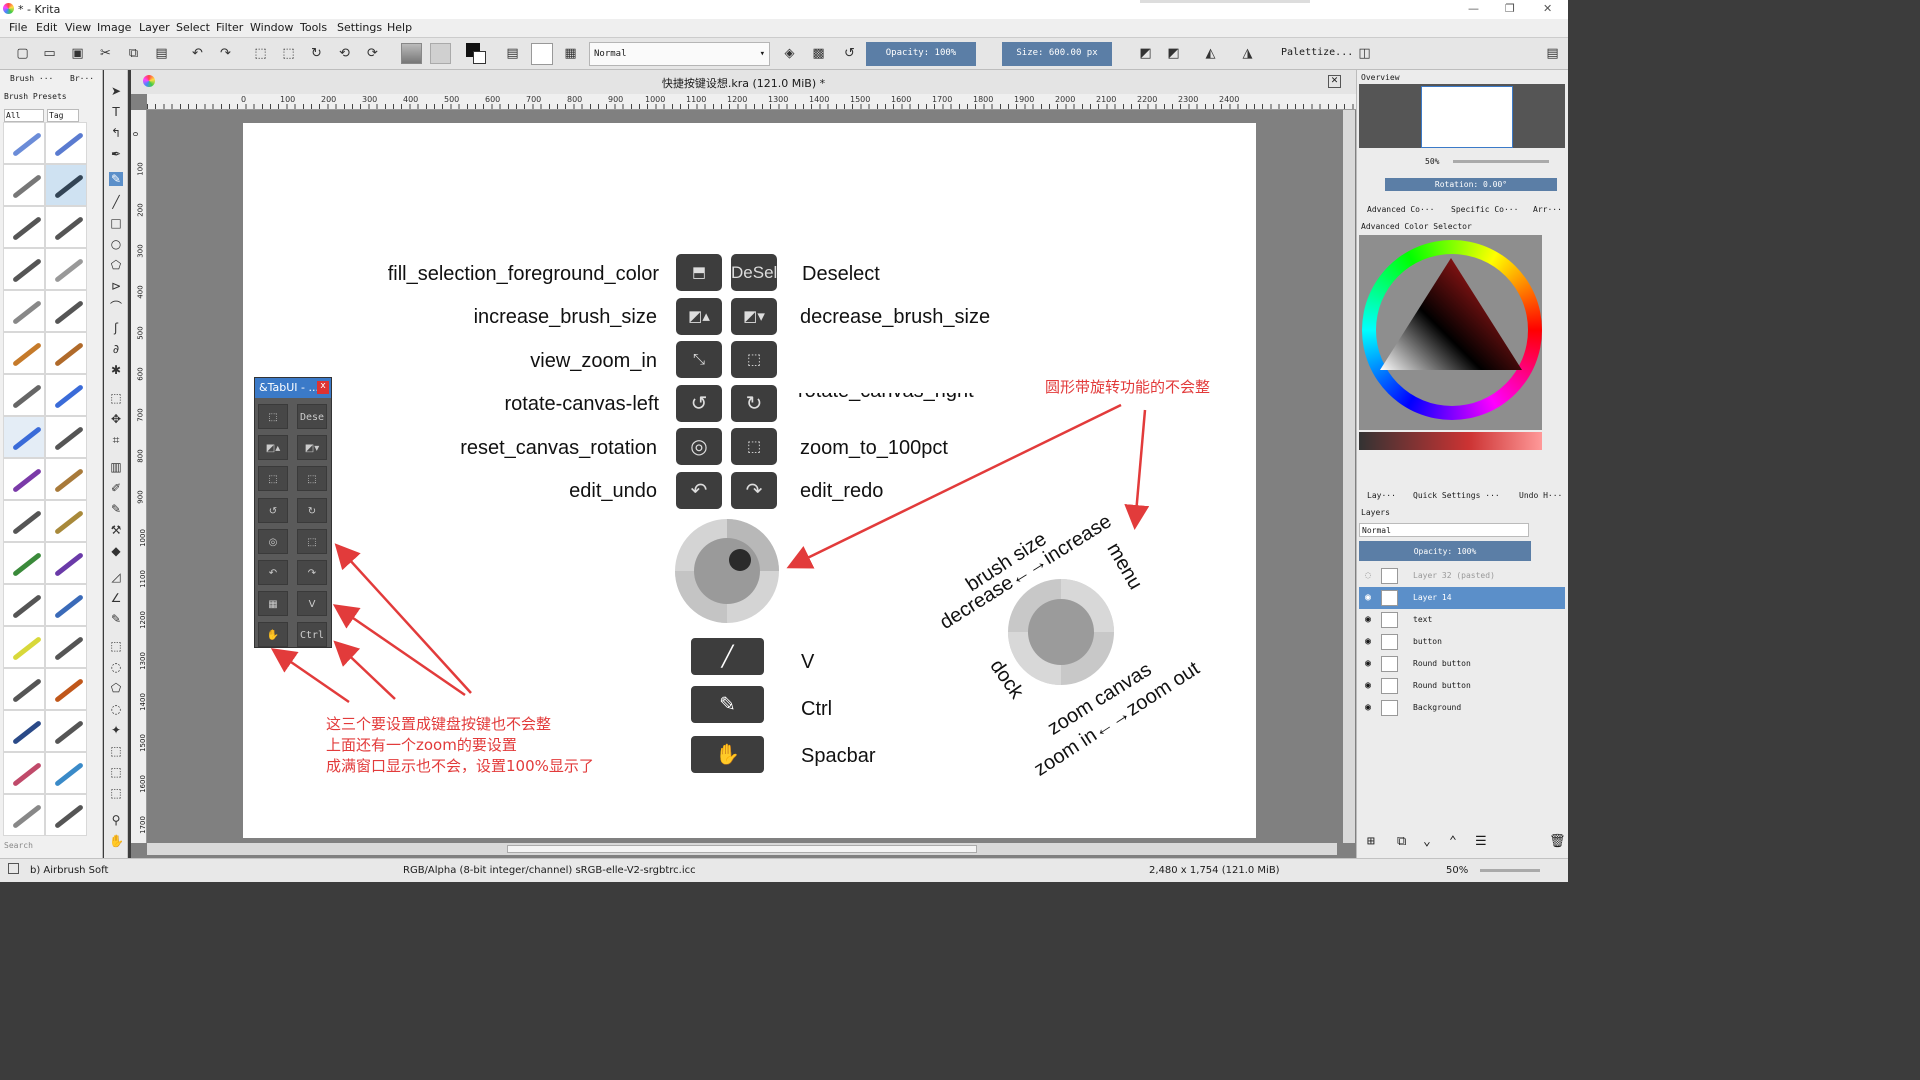 This screenshot has width=1920, height=1080. I want to click on menu-view: View, so click(78, 27).